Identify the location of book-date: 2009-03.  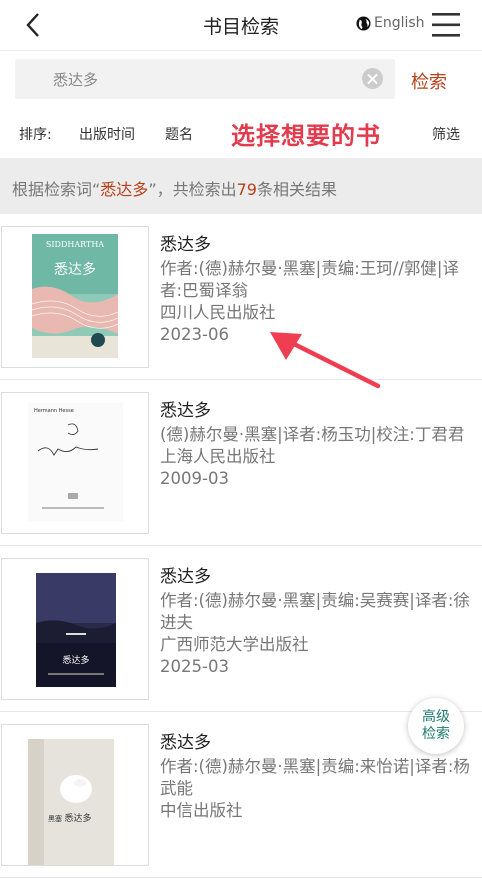
(194, 478).